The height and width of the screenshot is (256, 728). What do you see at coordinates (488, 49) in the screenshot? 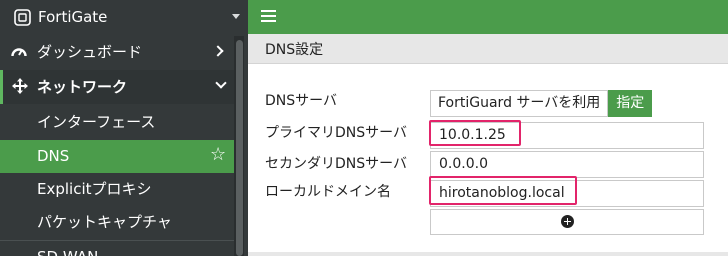
I see `section-header: DNS設定` at bounding box center [488, 49].